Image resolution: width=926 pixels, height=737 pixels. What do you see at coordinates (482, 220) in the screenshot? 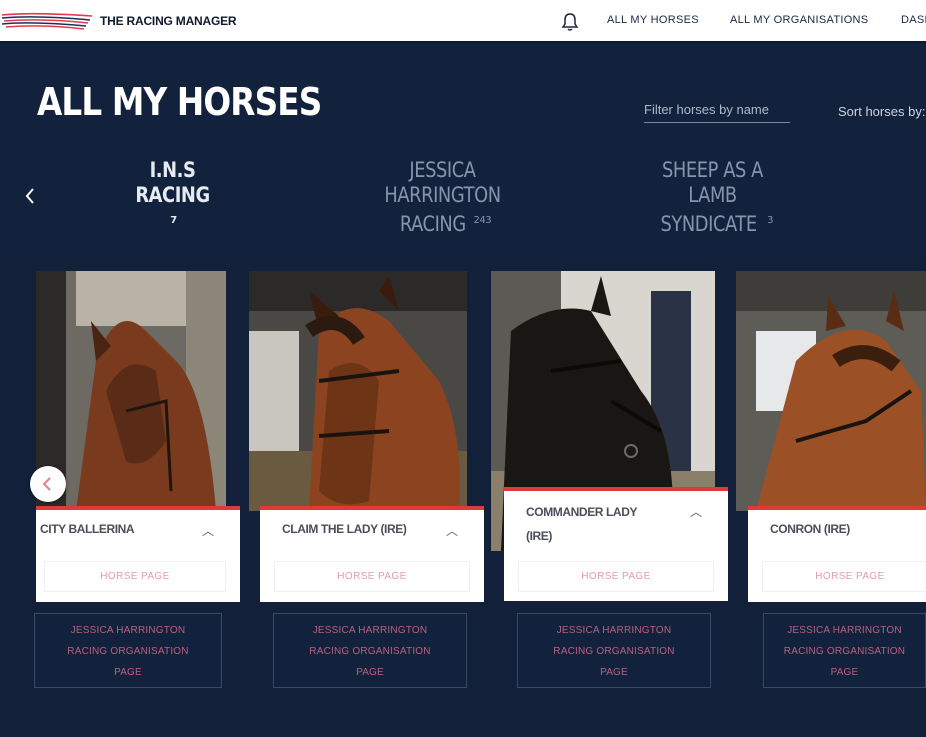
I see `org-tab-count: 243` at bounding box center [482, 220].